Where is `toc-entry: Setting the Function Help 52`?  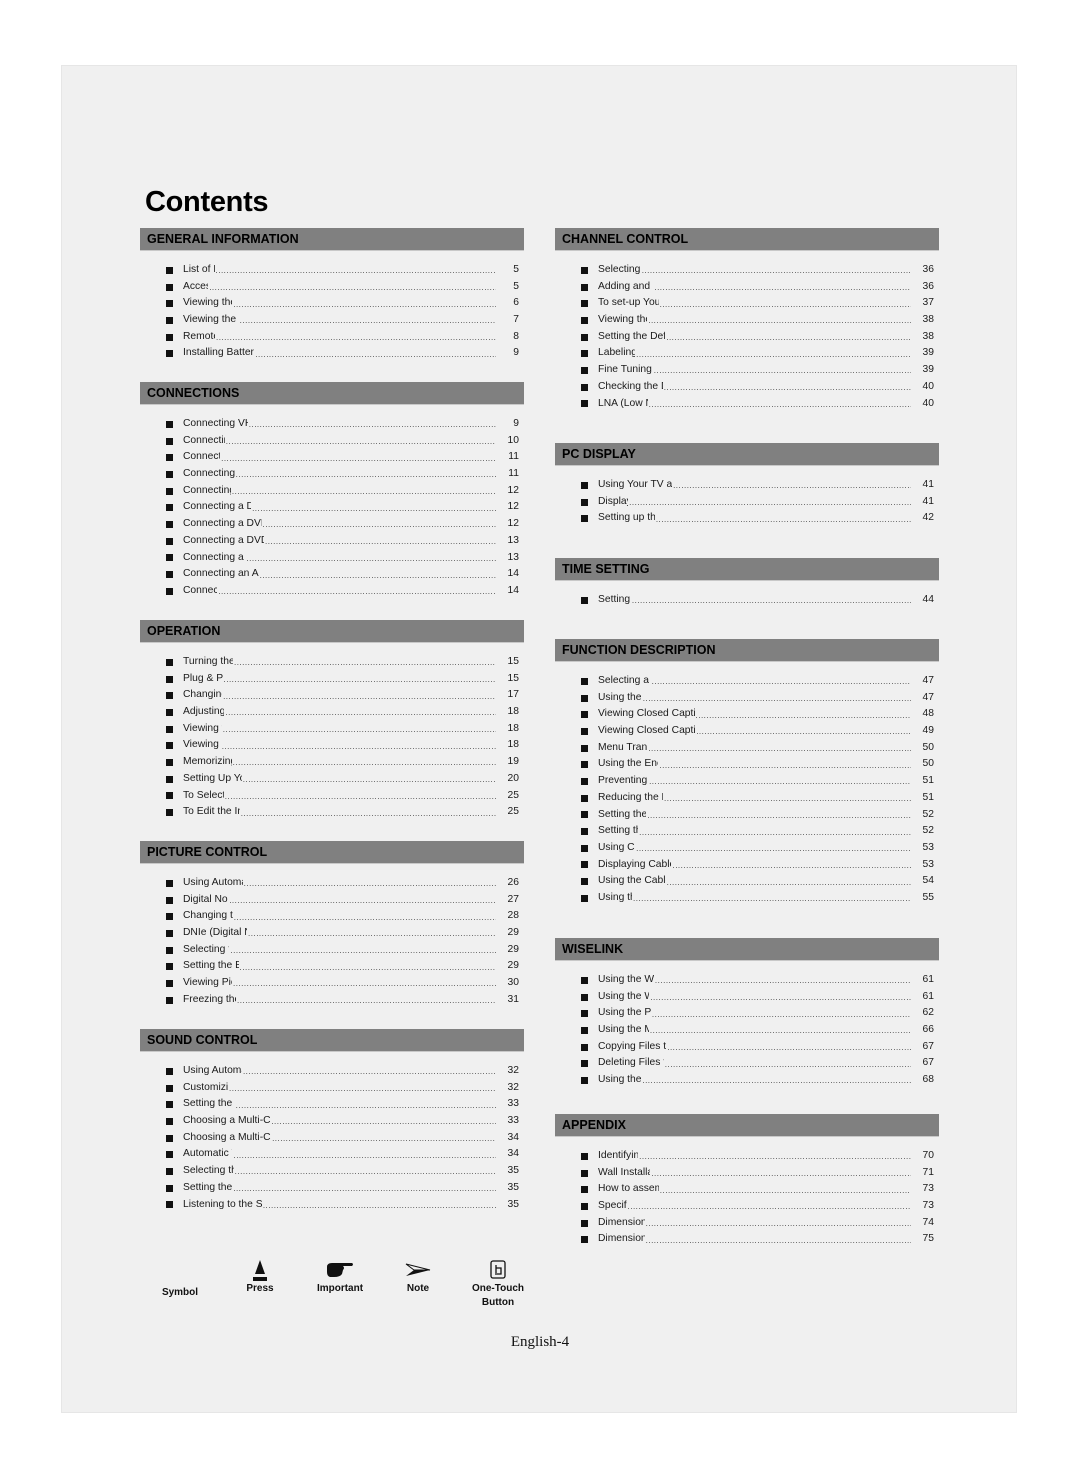
toc-entry: Setting the Function Help 52 is located at coordinates (747, 815).